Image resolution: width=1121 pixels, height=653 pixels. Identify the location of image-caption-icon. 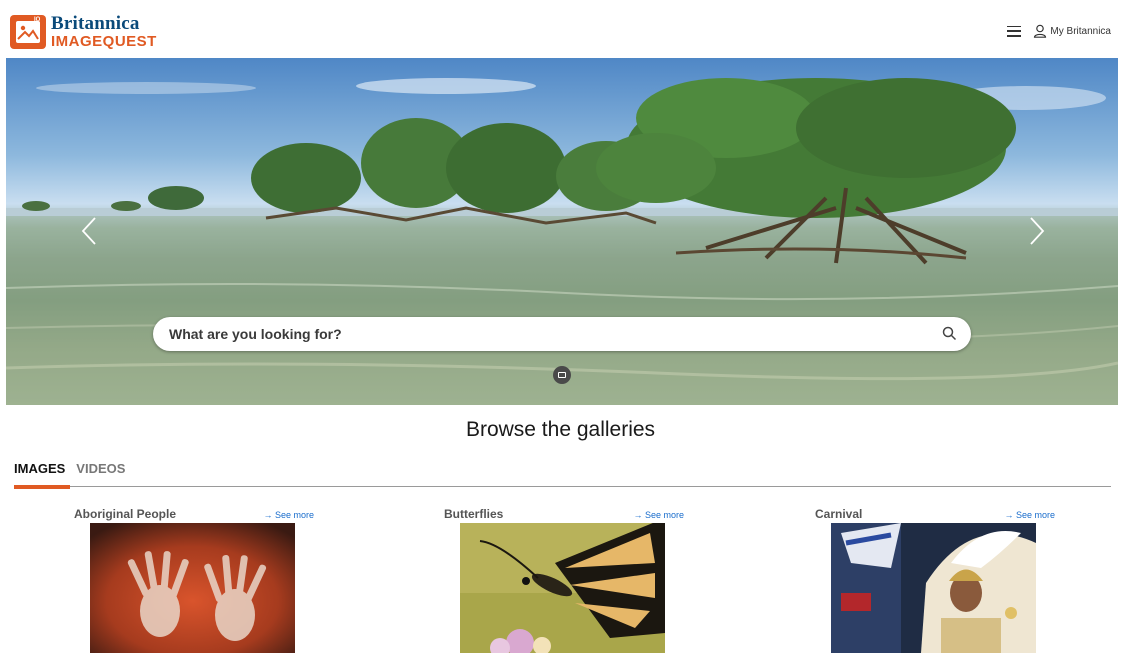
(562, 375).